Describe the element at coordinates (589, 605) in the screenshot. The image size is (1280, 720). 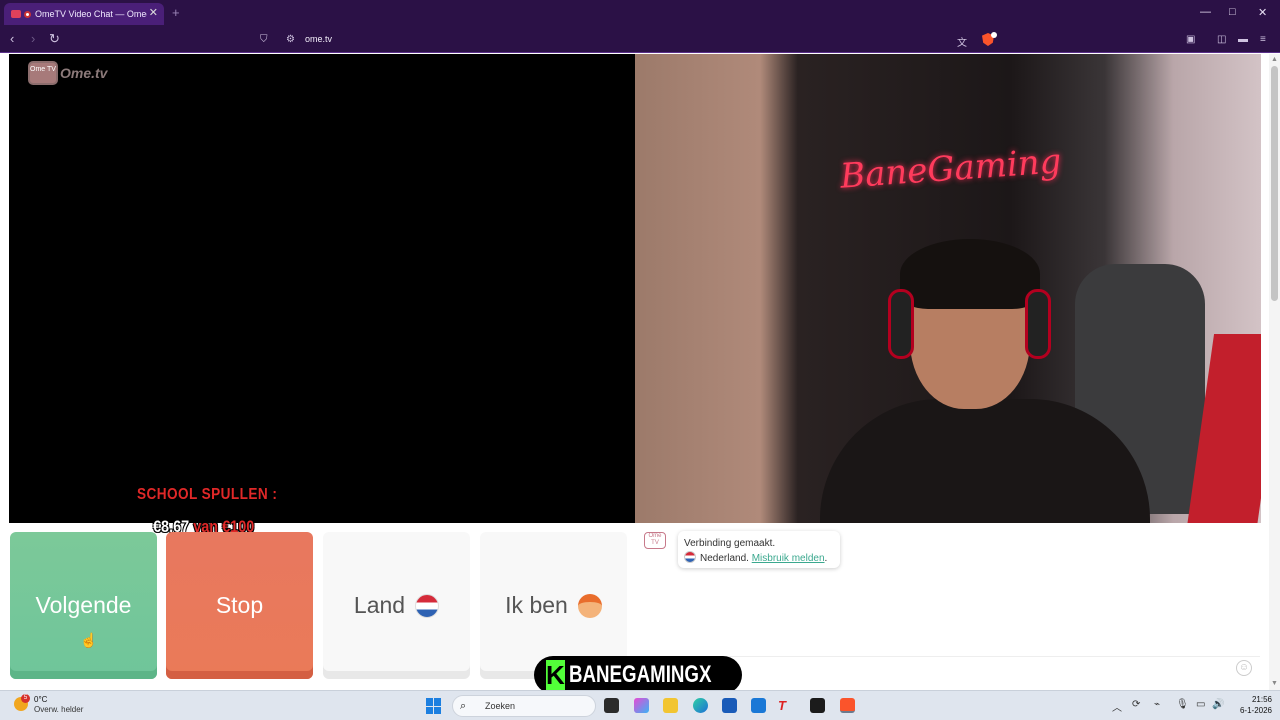
I see `boy-emoji-icon` at that location.